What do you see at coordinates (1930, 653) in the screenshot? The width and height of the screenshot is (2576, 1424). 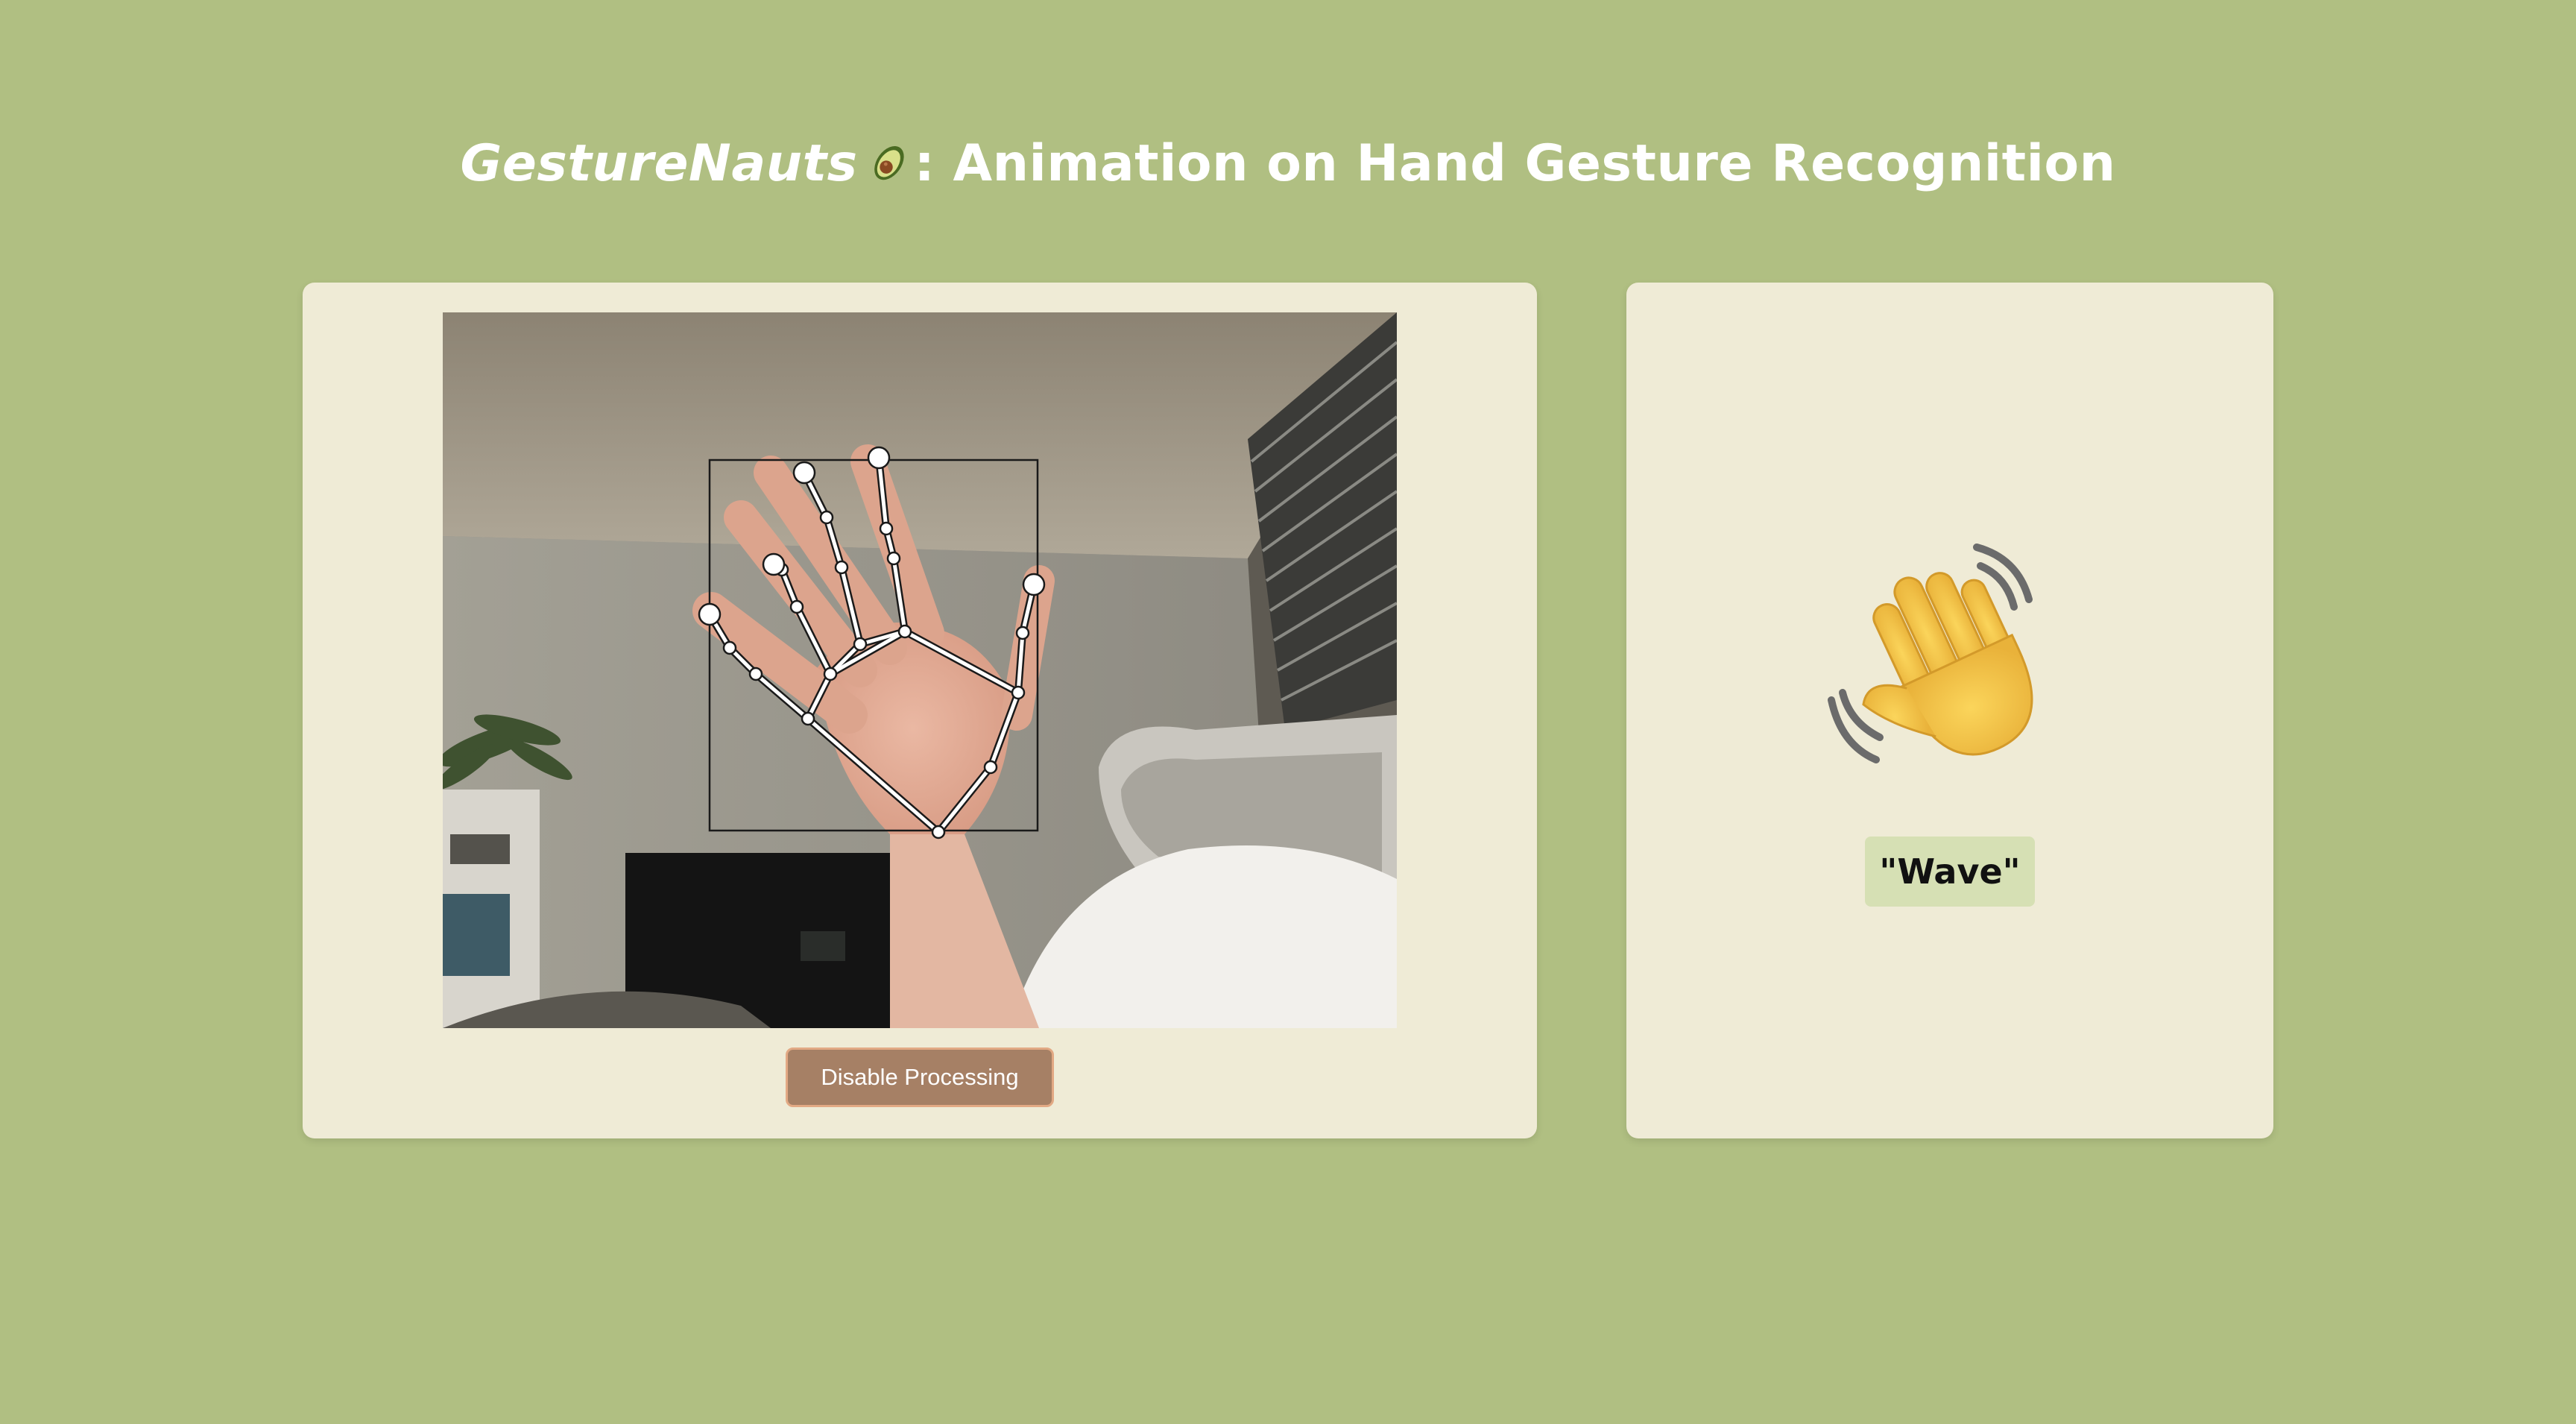 I see `waving-hand-icon` at bounding box center [1930, 653].